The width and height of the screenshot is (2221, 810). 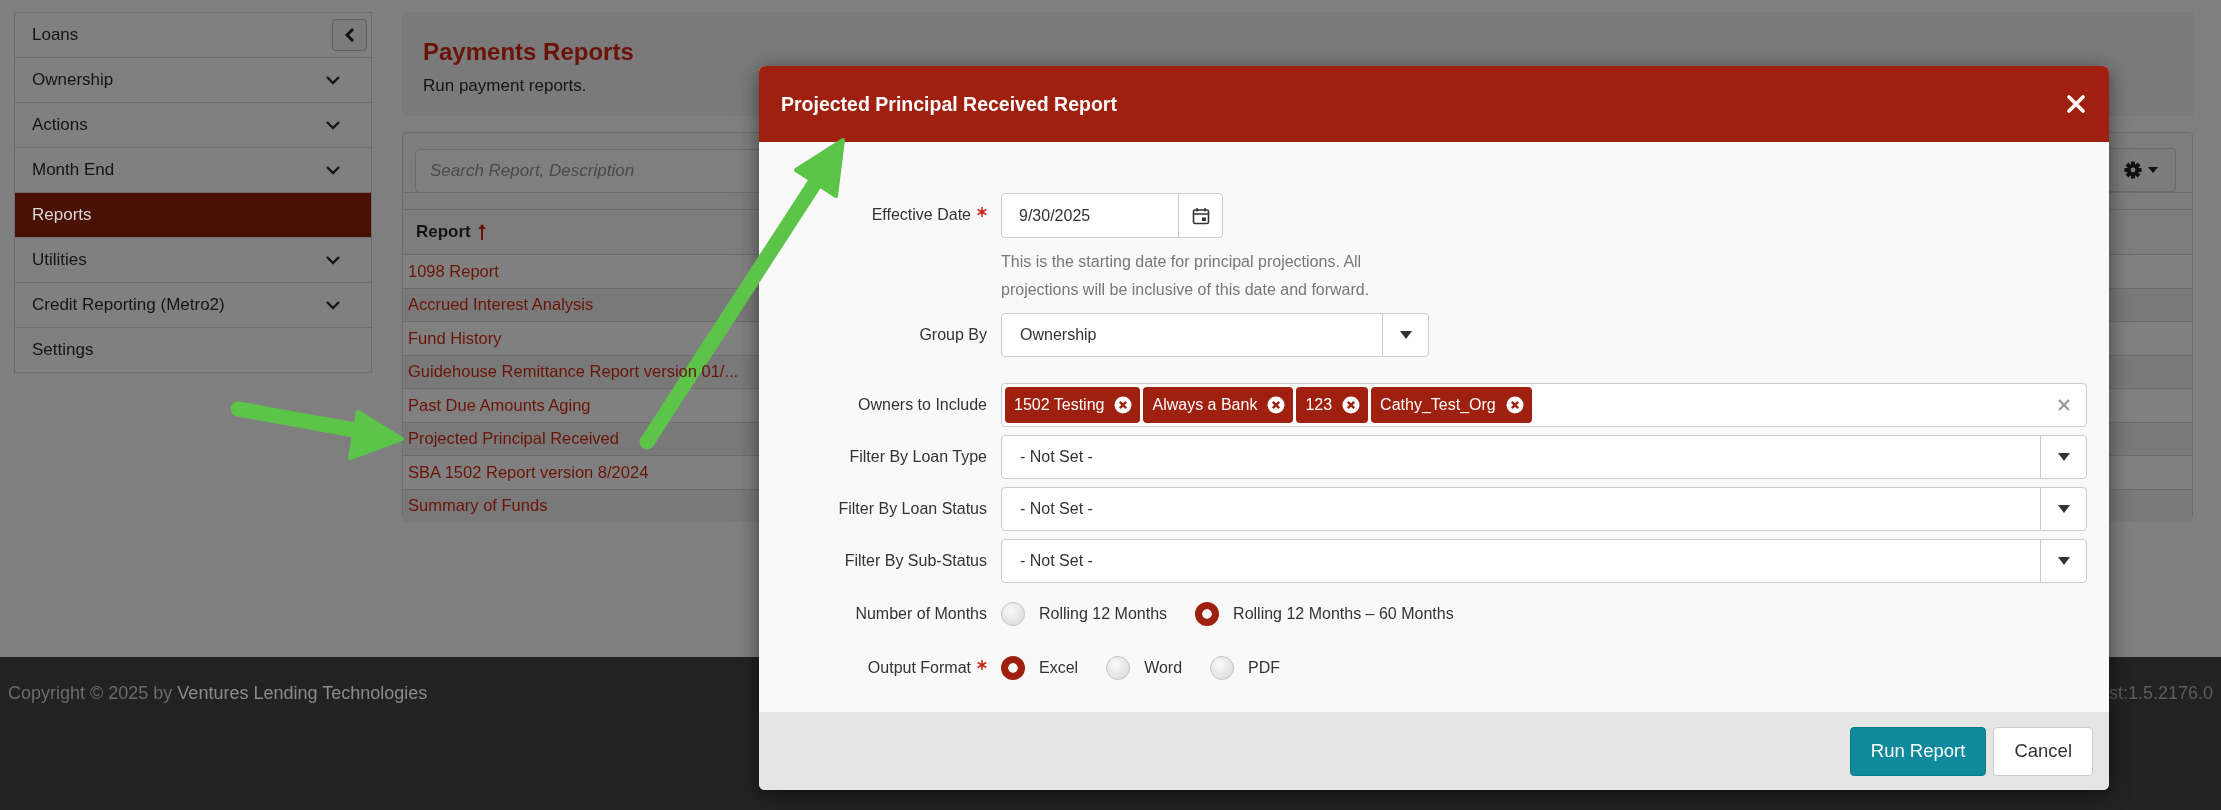 What do you see at coordinates (1084, 614) in the screenshot?
I see `radio-option: Rolling 12 Months` at bounding box center [1084, 614].